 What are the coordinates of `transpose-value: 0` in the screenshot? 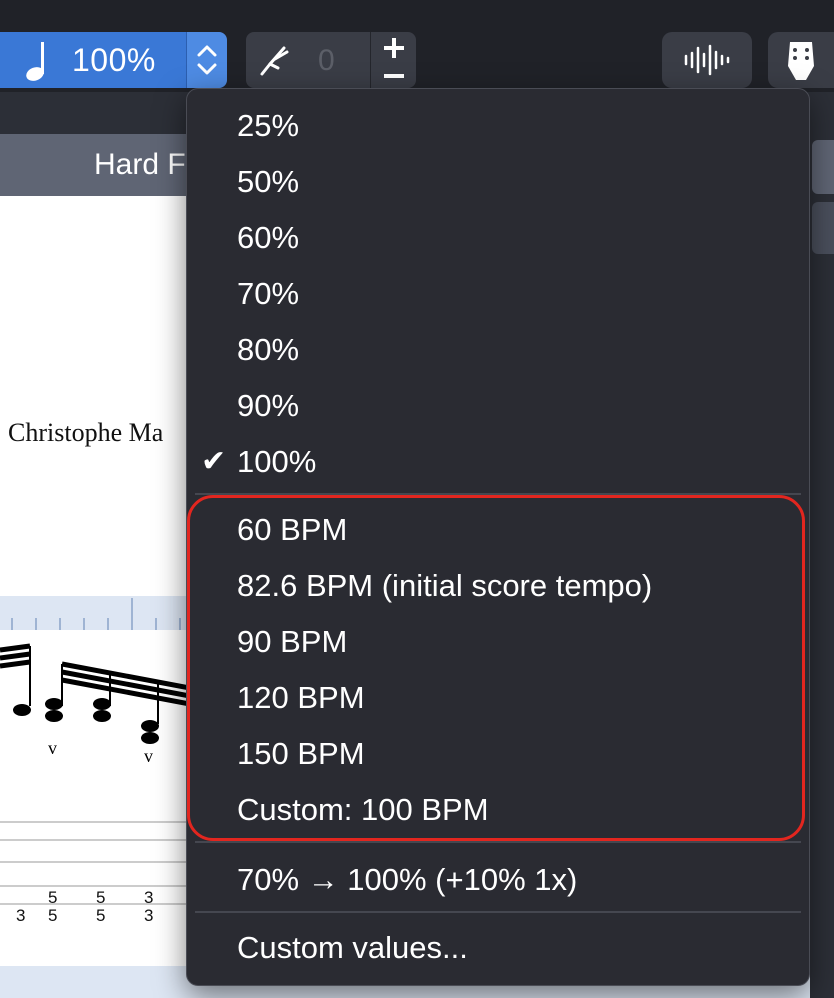 It's located at (326, 60).